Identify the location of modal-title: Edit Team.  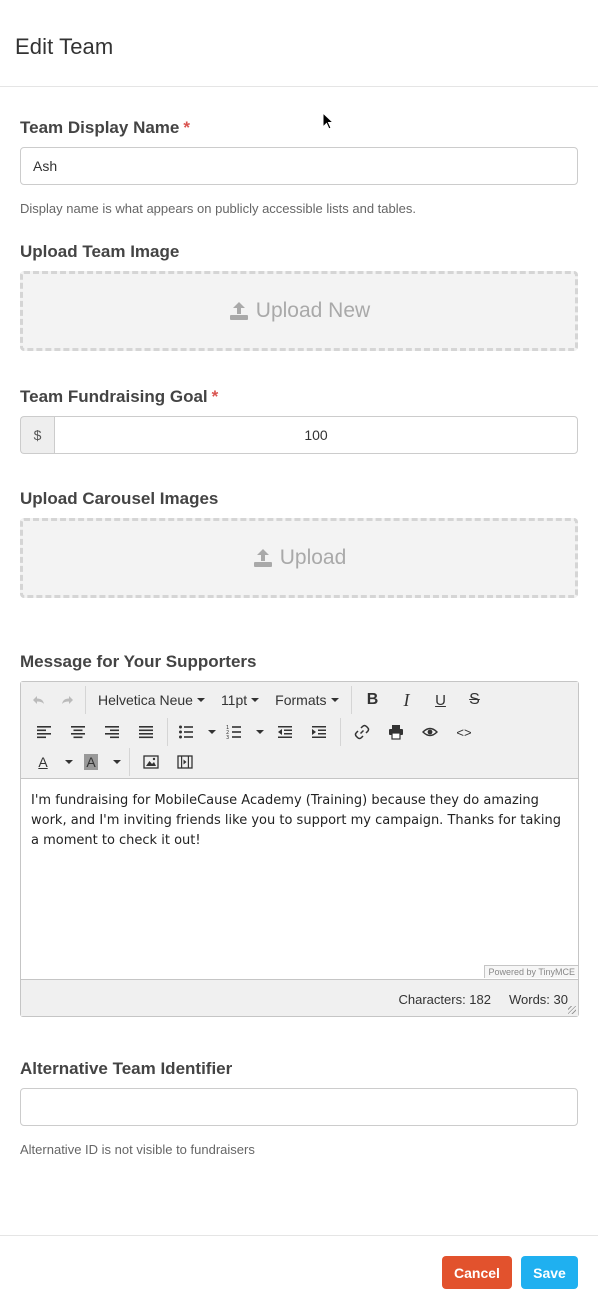
(64, 46).